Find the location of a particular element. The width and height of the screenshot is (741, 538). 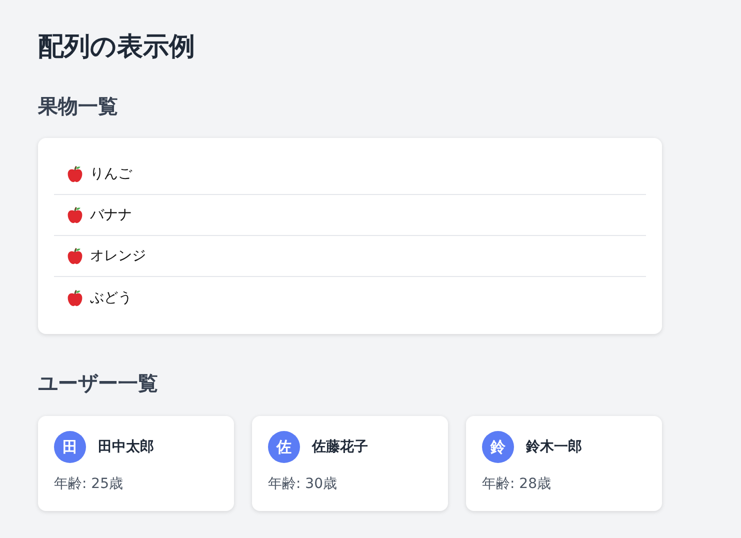

section-heading: ユーザー一覧 is located at coordinates (98, 383).